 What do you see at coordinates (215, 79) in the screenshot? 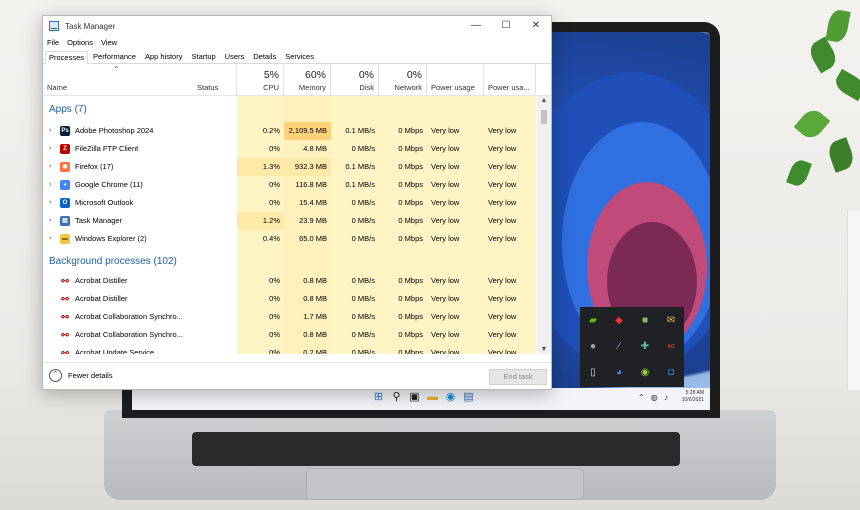
I see `header-status: Status` at bounding box center [215, 79].